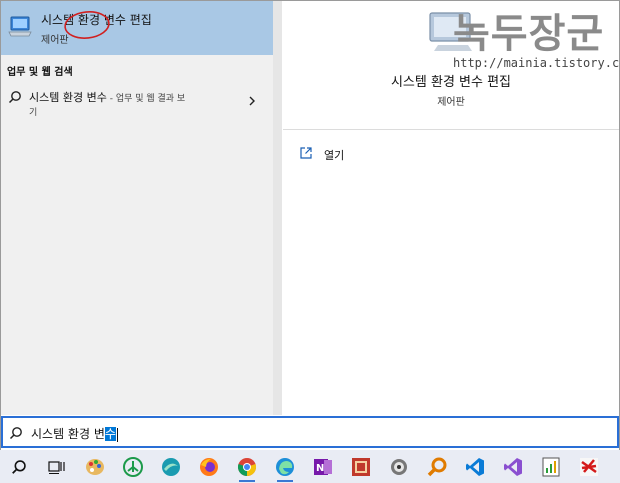 The height and width of the screenshot is (483, 620). Describe the element at coordinates (320, 468) in the screenshot. I see `svg-text: N` at that location.